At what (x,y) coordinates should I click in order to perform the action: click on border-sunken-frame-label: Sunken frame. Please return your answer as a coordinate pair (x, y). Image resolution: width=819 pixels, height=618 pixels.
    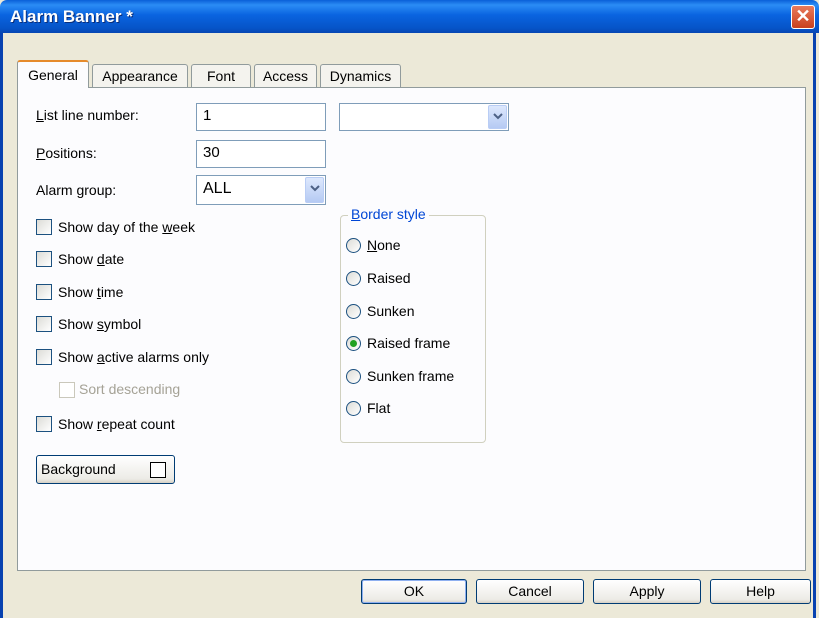
    Looking at the image, I should click on (411, 376).